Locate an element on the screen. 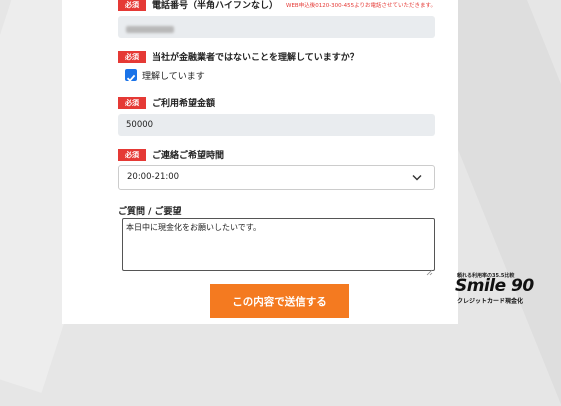 Image resolution: width=561 pixels, height=406 pixels. amount-input: 50000 is located at coordinates (276, 125).